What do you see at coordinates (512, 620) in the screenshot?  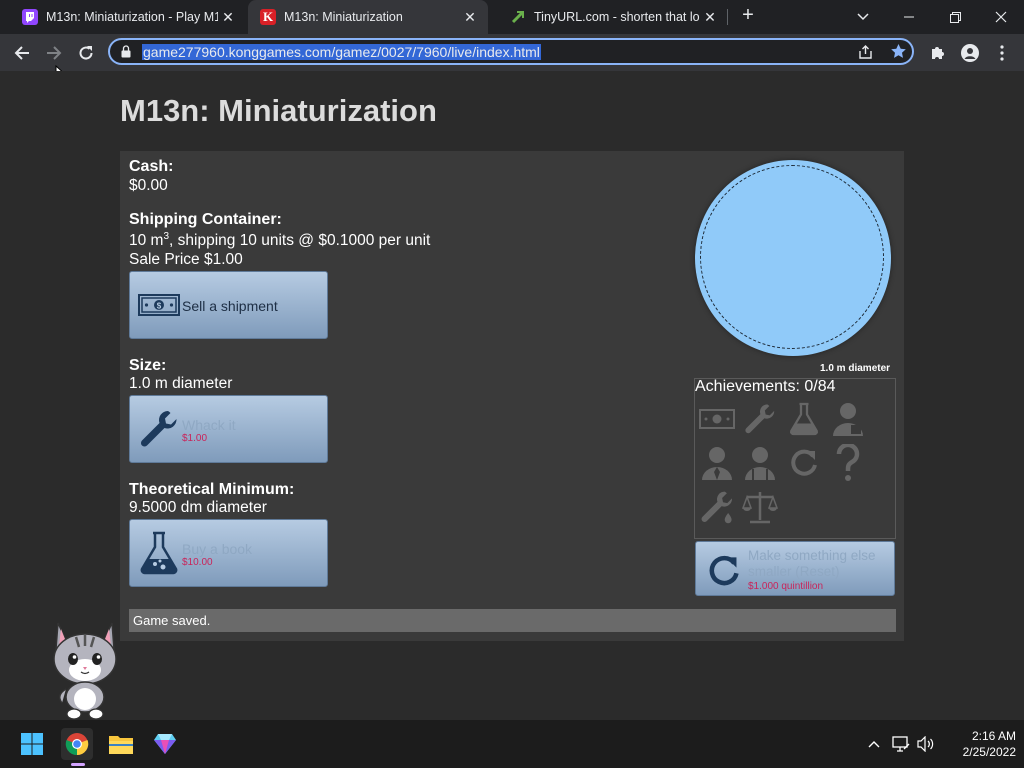 I see `status-bar: Game saved.` at bounding box center [512, 620].